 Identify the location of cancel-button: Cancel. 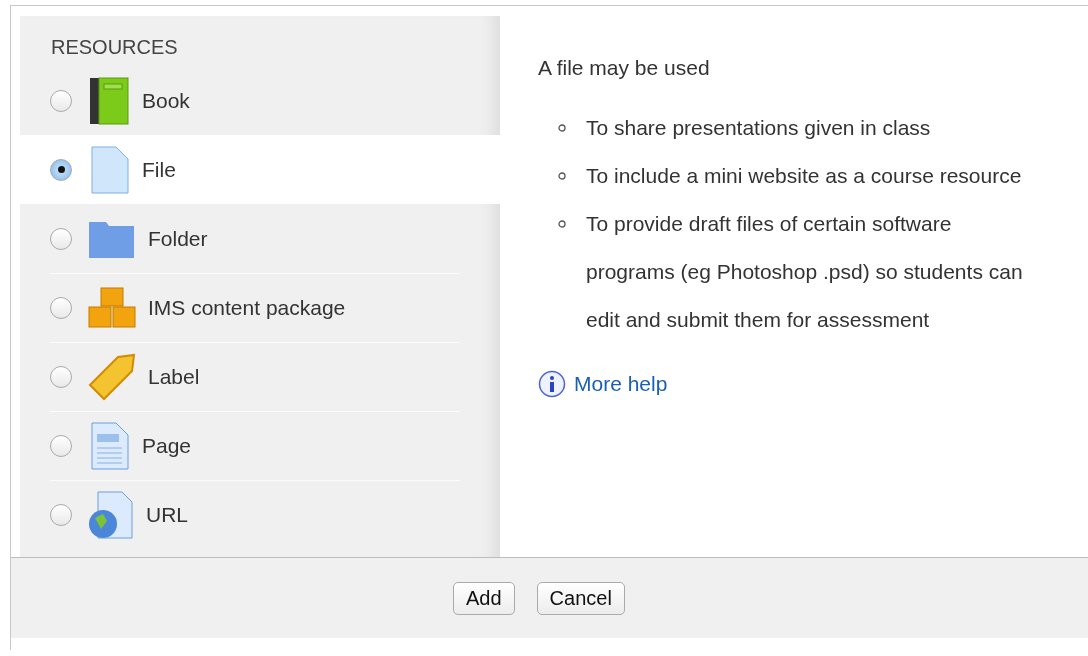
(580, 598).